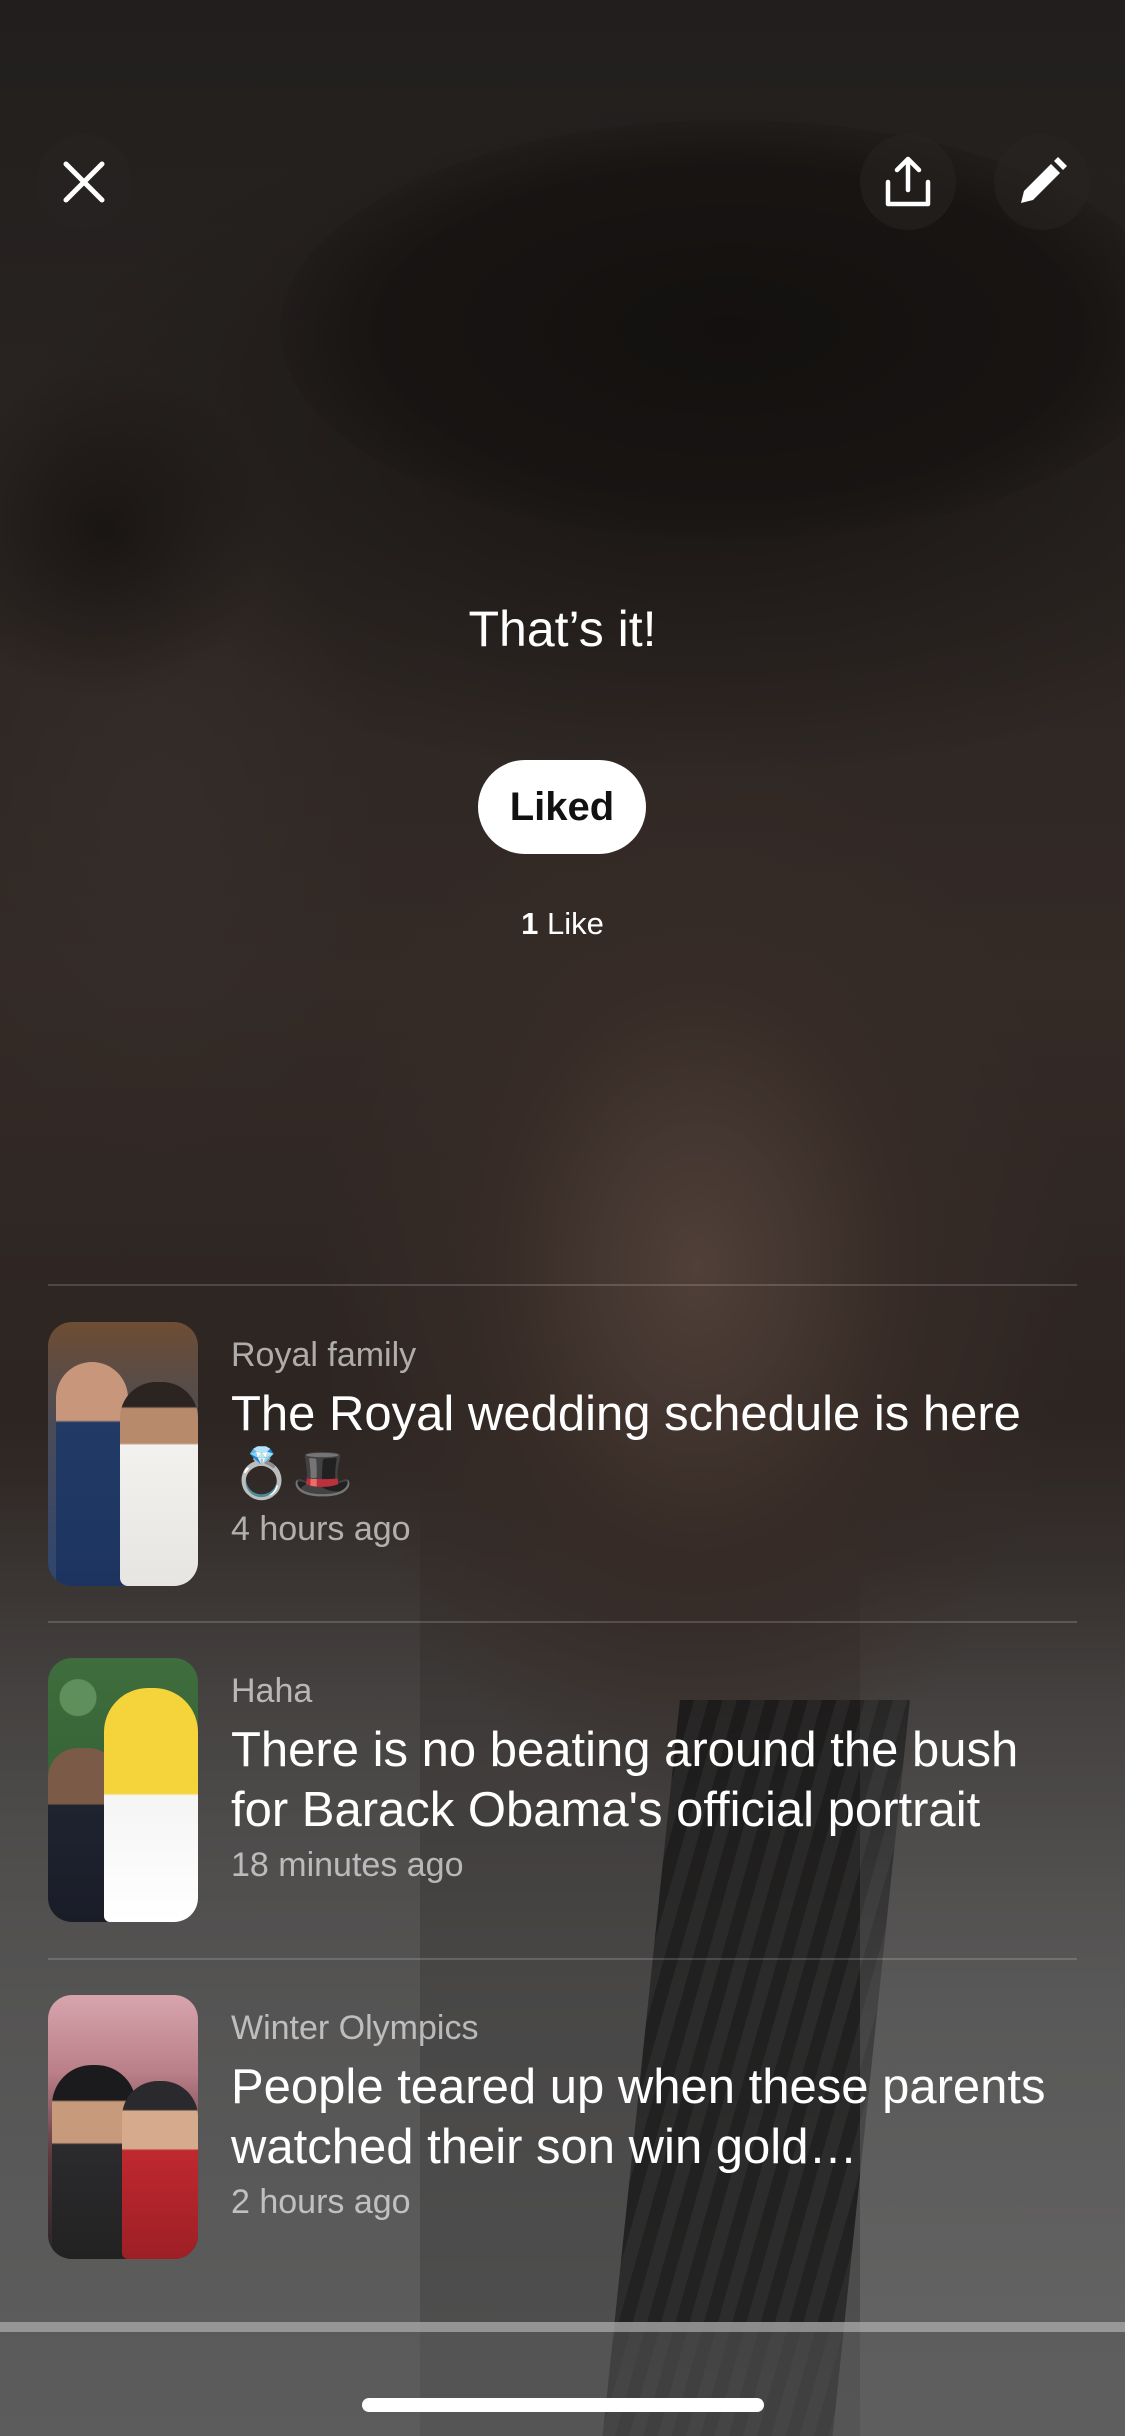 This screenshot has height=2436, width=1125. What do you see at coordinates (347, 1865) in the screenshot?
I see `story-time: 18 minutes ago` at bounding box center [347, 1865].